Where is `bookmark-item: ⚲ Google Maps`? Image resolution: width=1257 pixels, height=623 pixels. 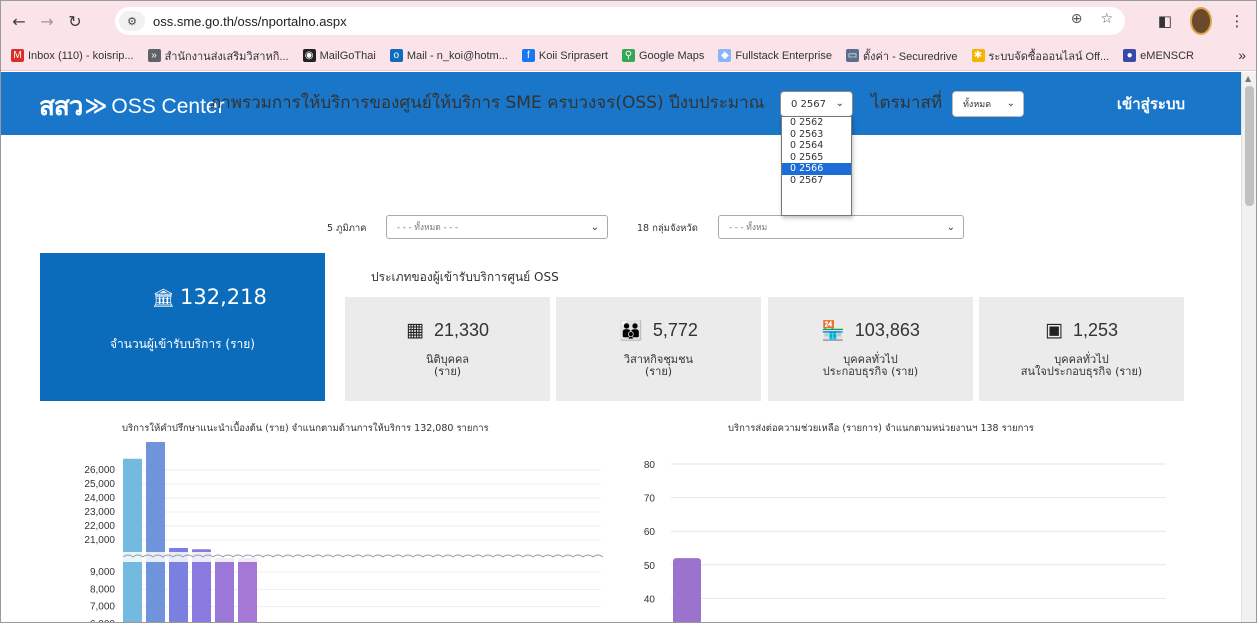
bookmark-item: ⚲ Google Maps is located at coordinates (662, 55).